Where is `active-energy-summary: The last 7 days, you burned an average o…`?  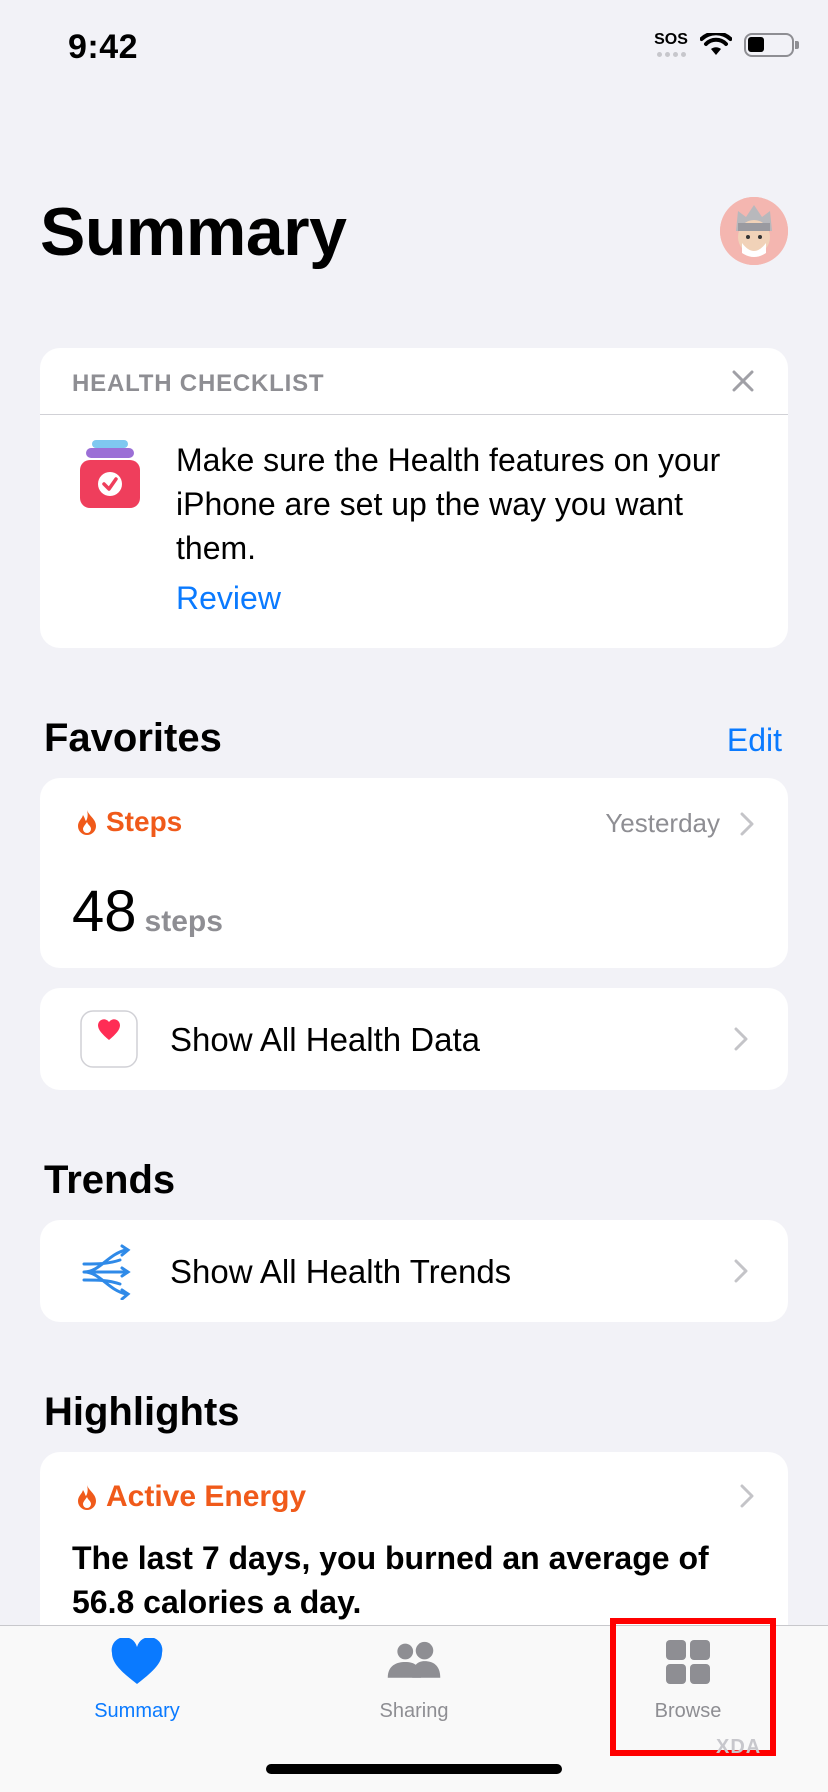
active-energy-summary: The last 7 days, you burned an average o… is located at coordinates (390, 1580).